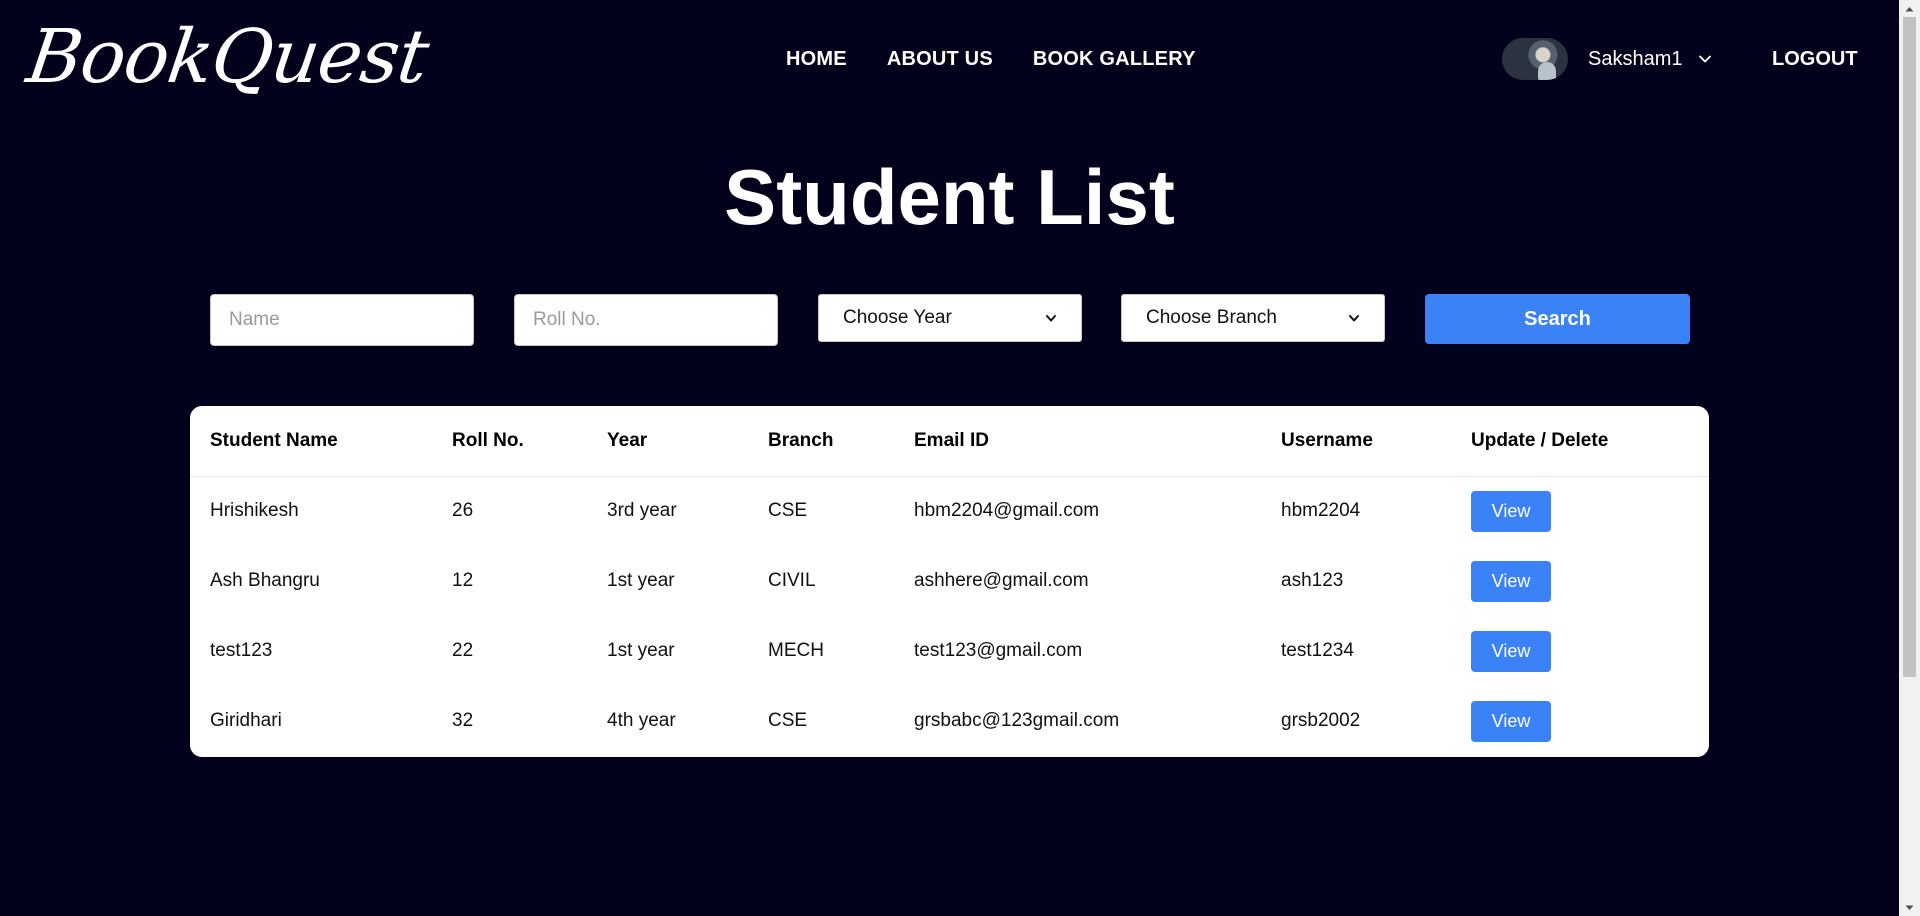  I want to click on scrollbar-thumb, so click(1909, 347).